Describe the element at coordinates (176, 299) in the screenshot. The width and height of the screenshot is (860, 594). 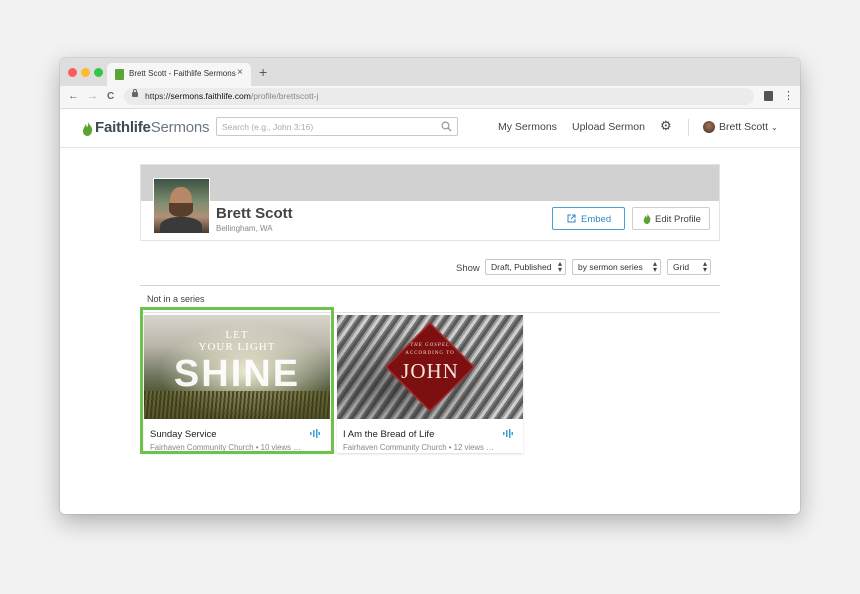
I see `series-heading: Not in a series` at that location.